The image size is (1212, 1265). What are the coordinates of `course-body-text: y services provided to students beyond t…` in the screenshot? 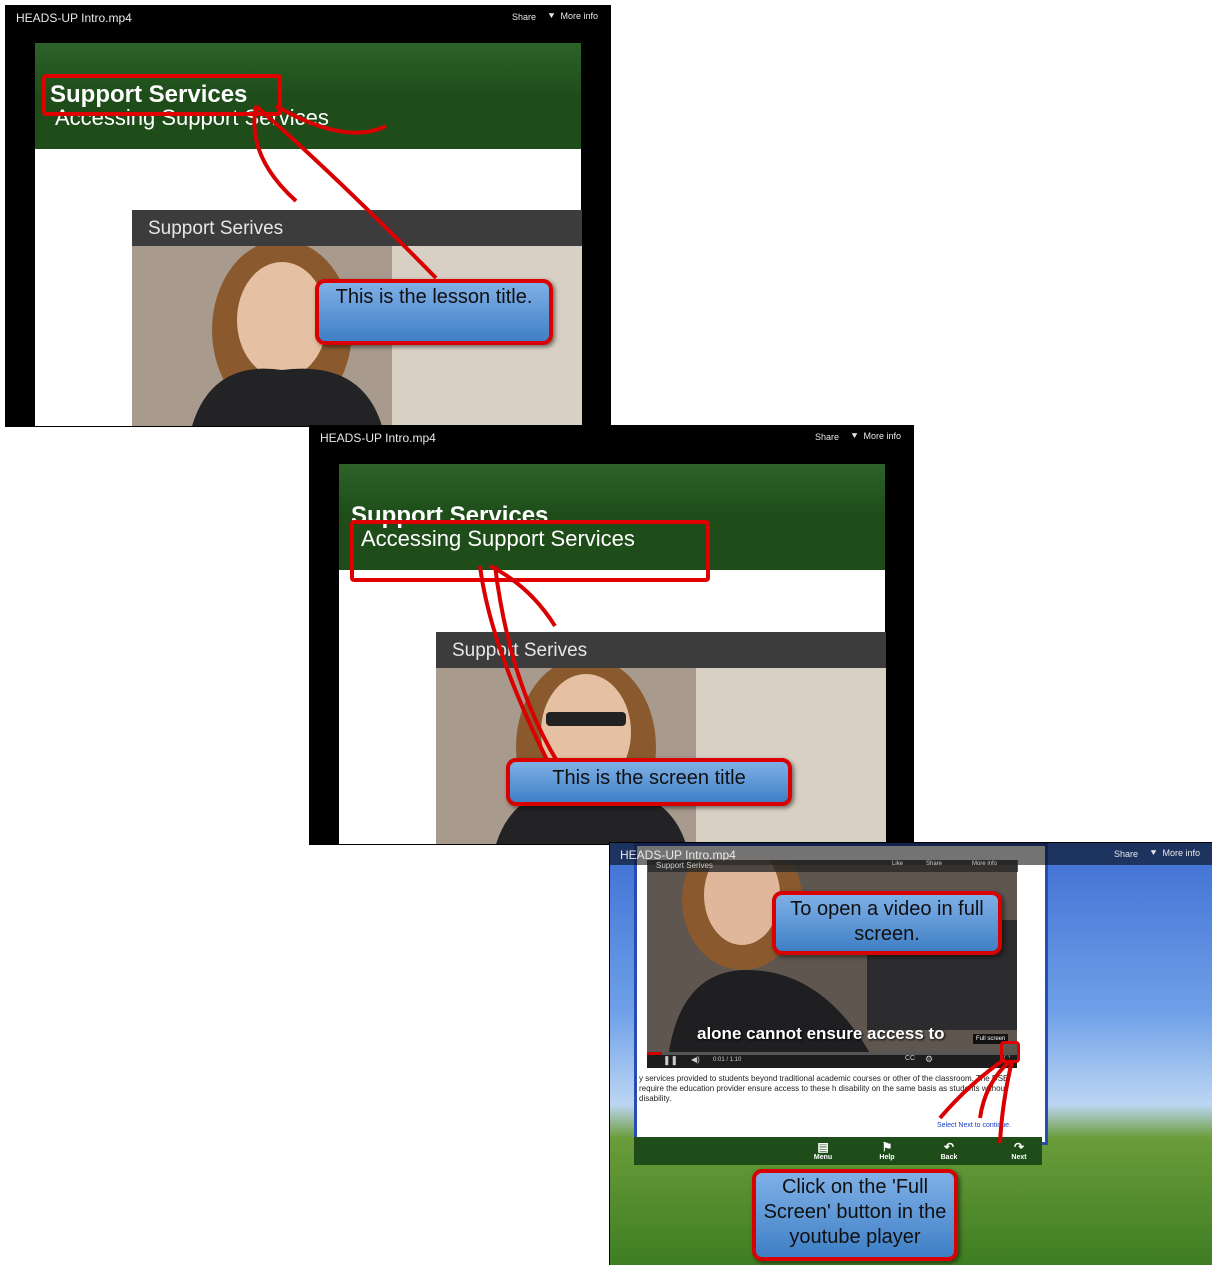 It's located at (824, 1088).